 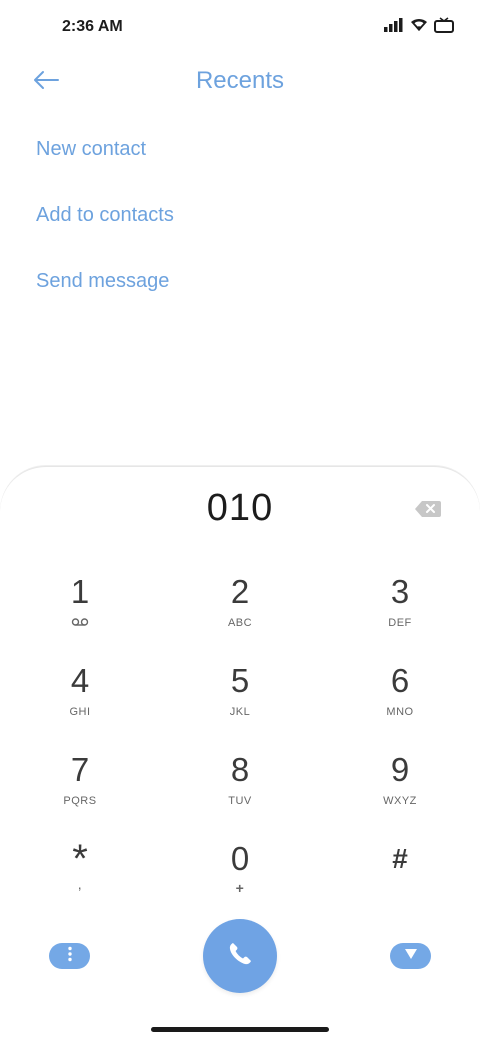 I want to click on key-3: 3 DEF, so click(x=400, y=609).